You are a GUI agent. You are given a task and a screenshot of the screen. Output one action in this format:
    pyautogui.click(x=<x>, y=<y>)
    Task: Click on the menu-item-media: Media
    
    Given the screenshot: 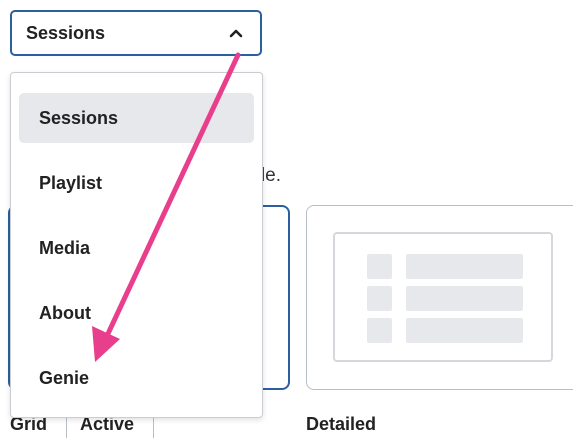 What is the action you would take?
    pyautogui.click(x=136, y=248)
    